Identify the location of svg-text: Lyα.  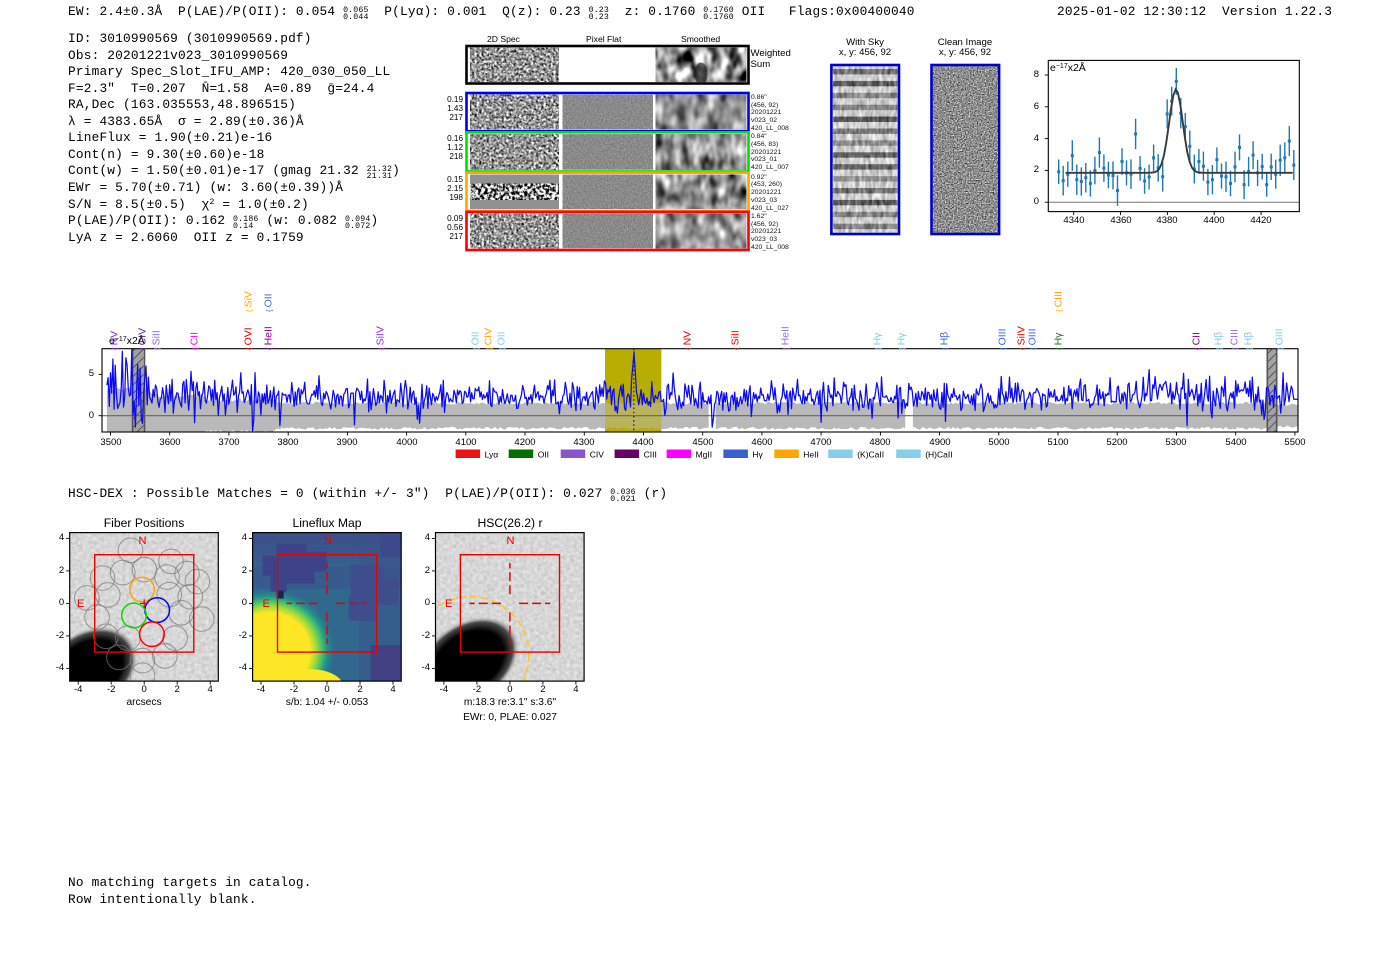
(492, 455).